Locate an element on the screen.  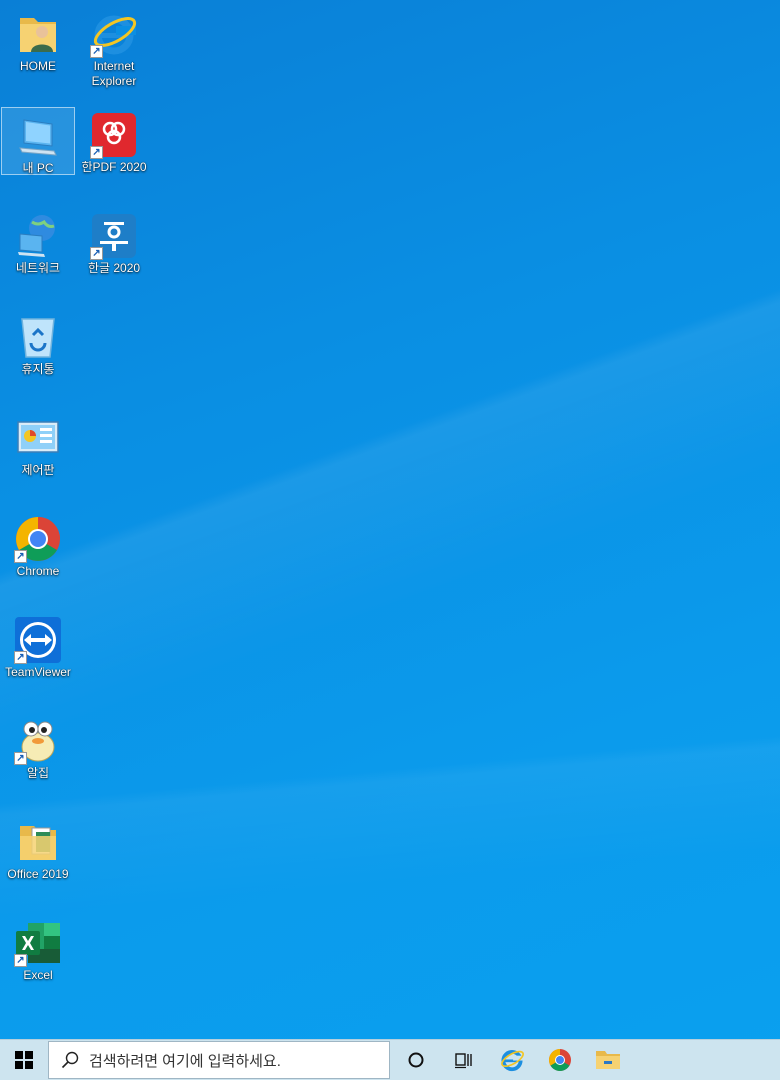
icon-label: 네트워크 is located at coordinates (38, 268).